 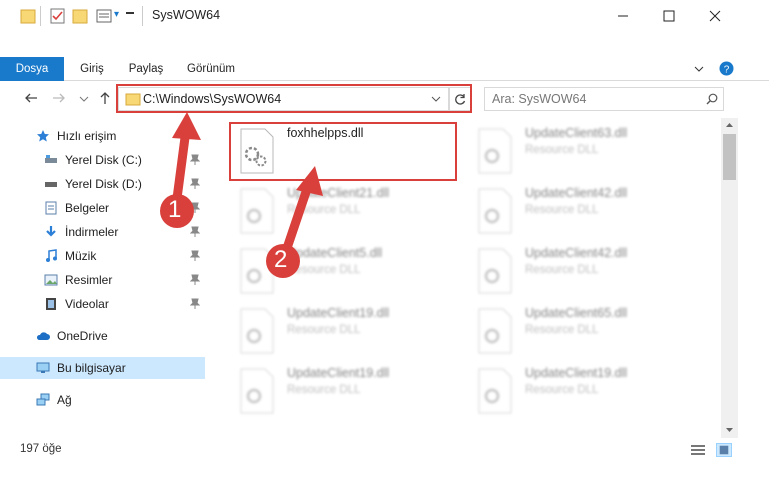 I want to click on sidebar-item-quick-access: Hızlı erişim, so click(x=102, y=136).